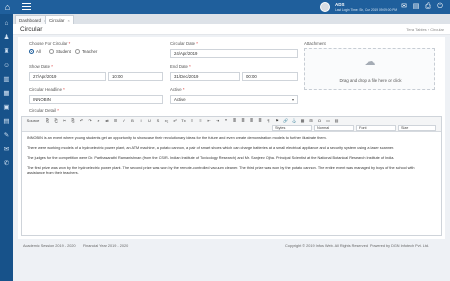  Describe the element at coordinates (6, 24) in the screenshot. I see `dashboard-icon: ⌂` at that location.